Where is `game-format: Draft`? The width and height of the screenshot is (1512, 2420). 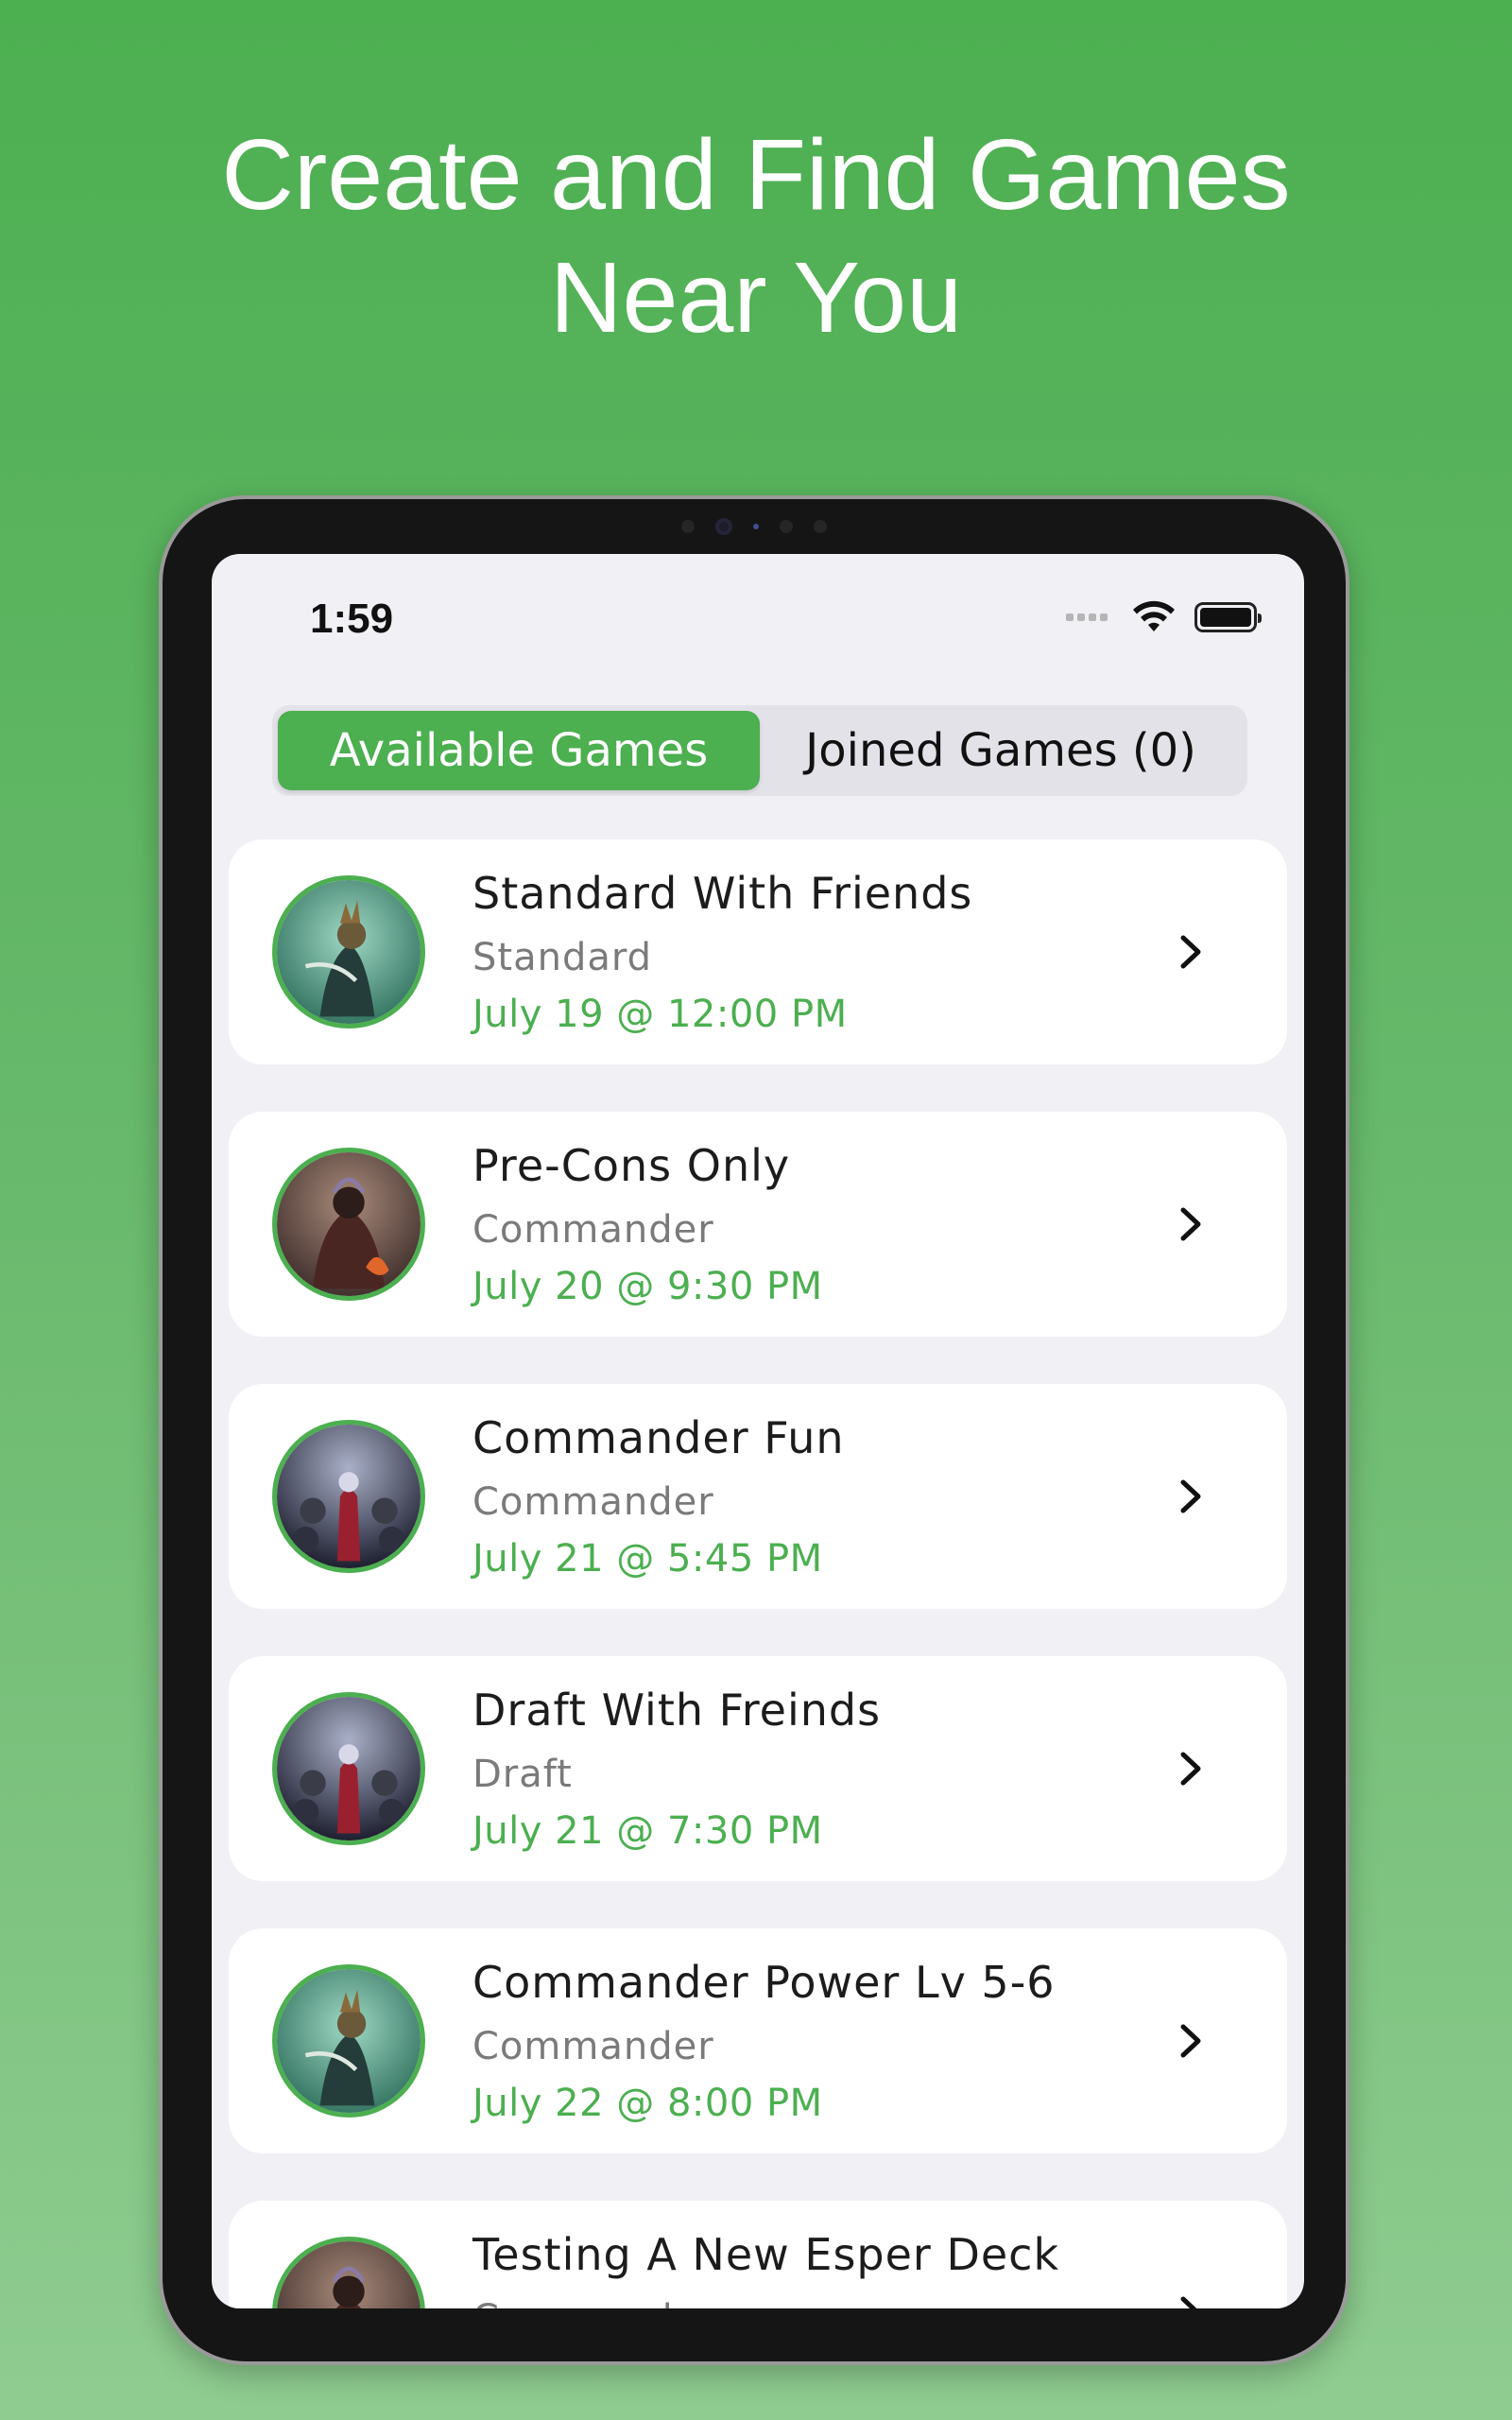 game-format: Draft is located at coordinates (522, 1774).